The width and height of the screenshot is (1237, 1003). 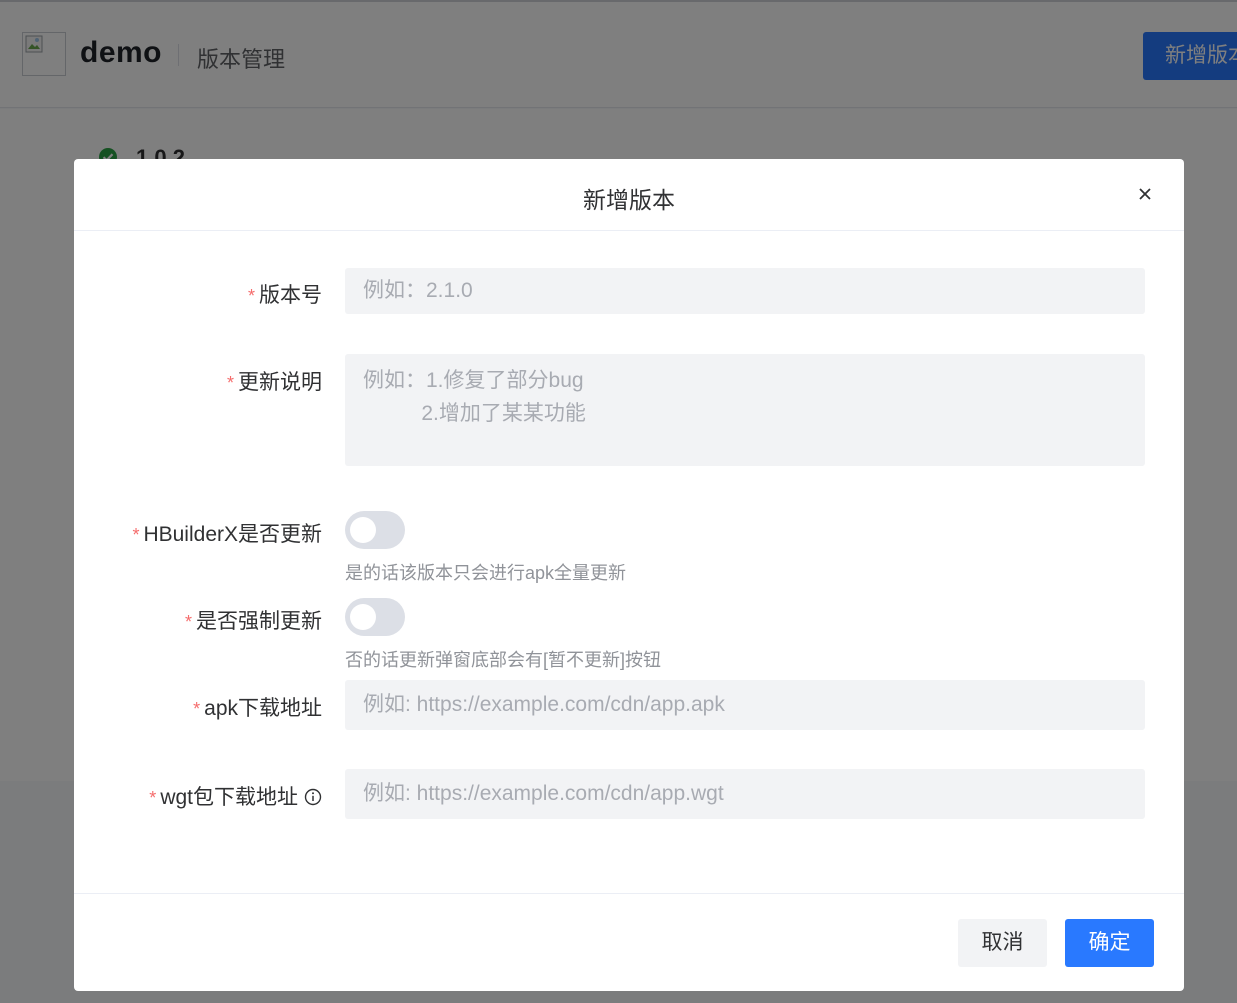 I want to click on wgt-url-label: * wgt包下载地址, so click(x=235, y=796).